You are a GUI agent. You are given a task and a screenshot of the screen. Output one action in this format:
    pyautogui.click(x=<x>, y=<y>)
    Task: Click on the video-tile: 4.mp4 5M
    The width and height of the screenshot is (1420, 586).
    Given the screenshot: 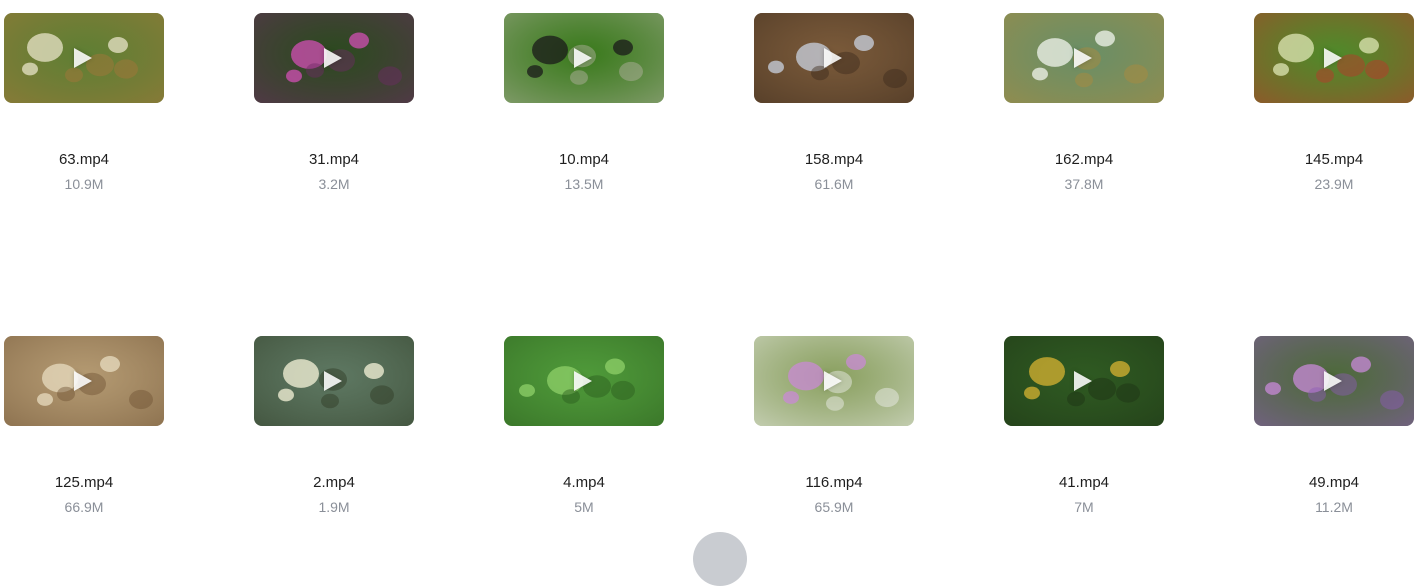 What is the action you would take?
    pyautogui.click(x=625, y=423)
    